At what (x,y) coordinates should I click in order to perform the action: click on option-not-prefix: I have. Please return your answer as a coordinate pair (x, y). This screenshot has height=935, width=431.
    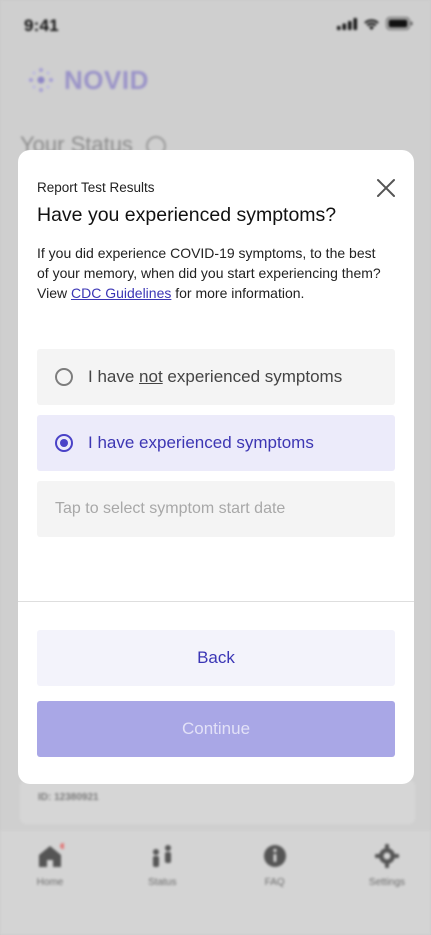
    Looking at the image, I should click on (114, 376).